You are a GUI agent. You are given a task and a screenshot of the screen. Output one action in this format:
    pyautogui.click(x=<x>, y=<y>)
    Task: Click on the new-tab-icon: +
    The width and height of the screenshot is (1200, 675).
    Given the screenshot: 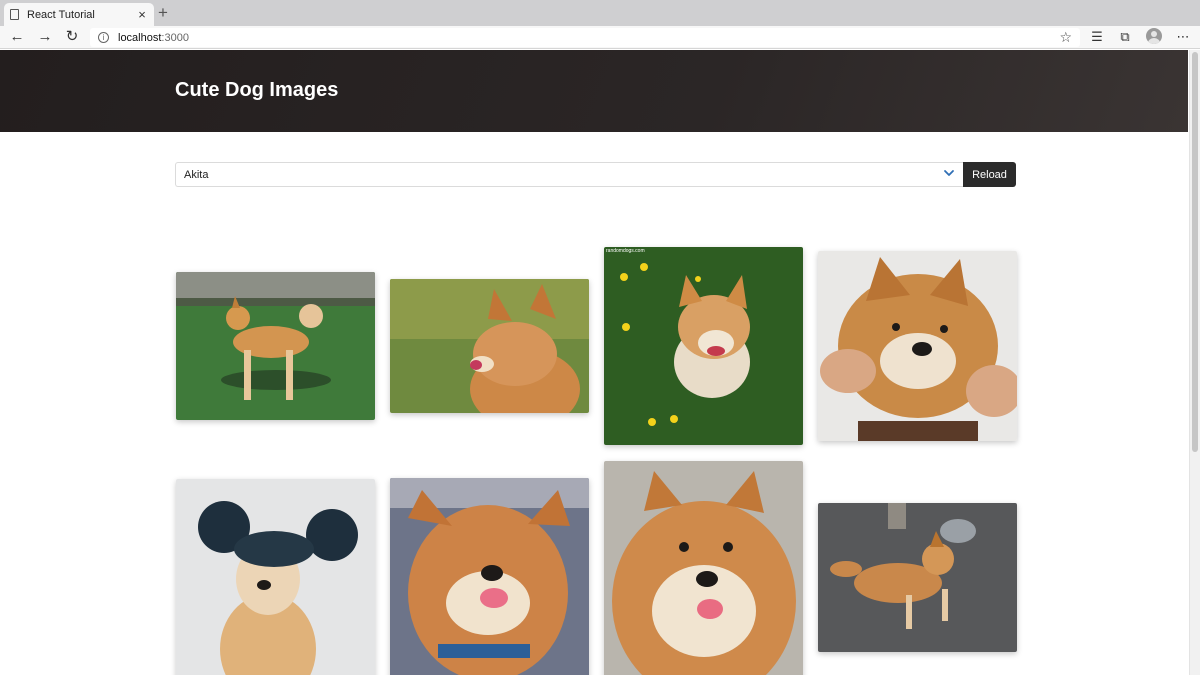 What is the action you would take?
    pyautogui.click(x=163, y=13)
    